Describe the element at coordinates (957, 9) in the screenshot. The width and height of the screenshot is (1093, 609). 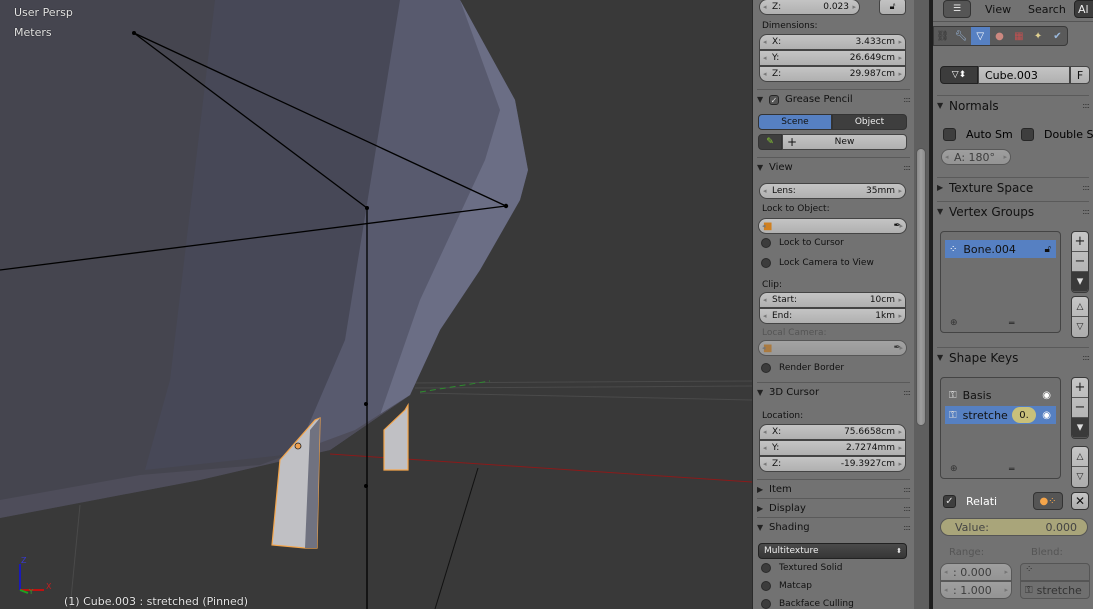
I see `editor-type-button: ☰` at that location.